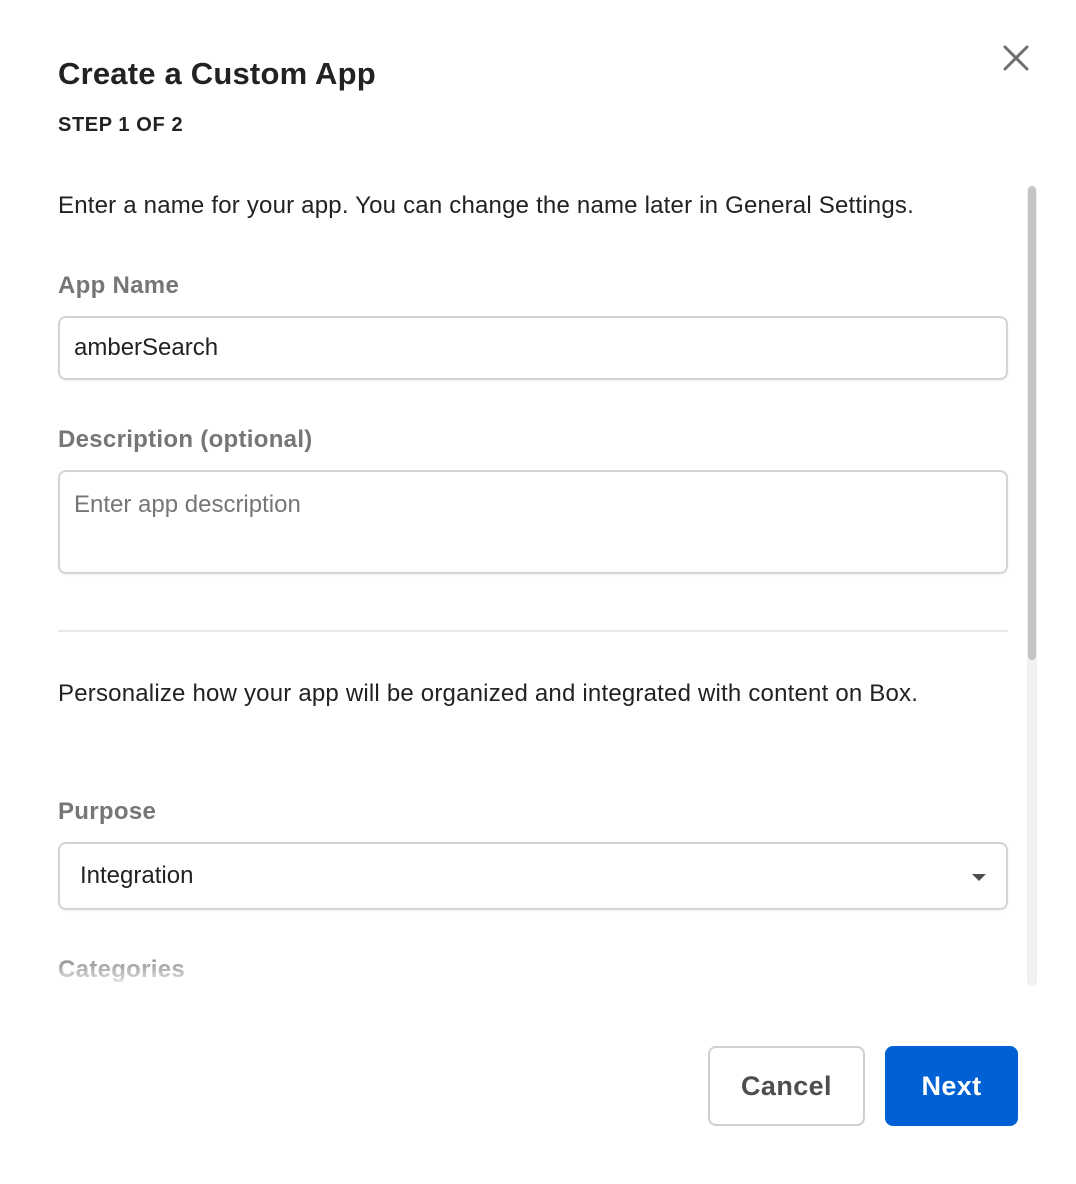 This screenshot has height=1184, width=1076. Describe the element at coordinates (533, 522) in the screenshot. I see `description-input` at that location.